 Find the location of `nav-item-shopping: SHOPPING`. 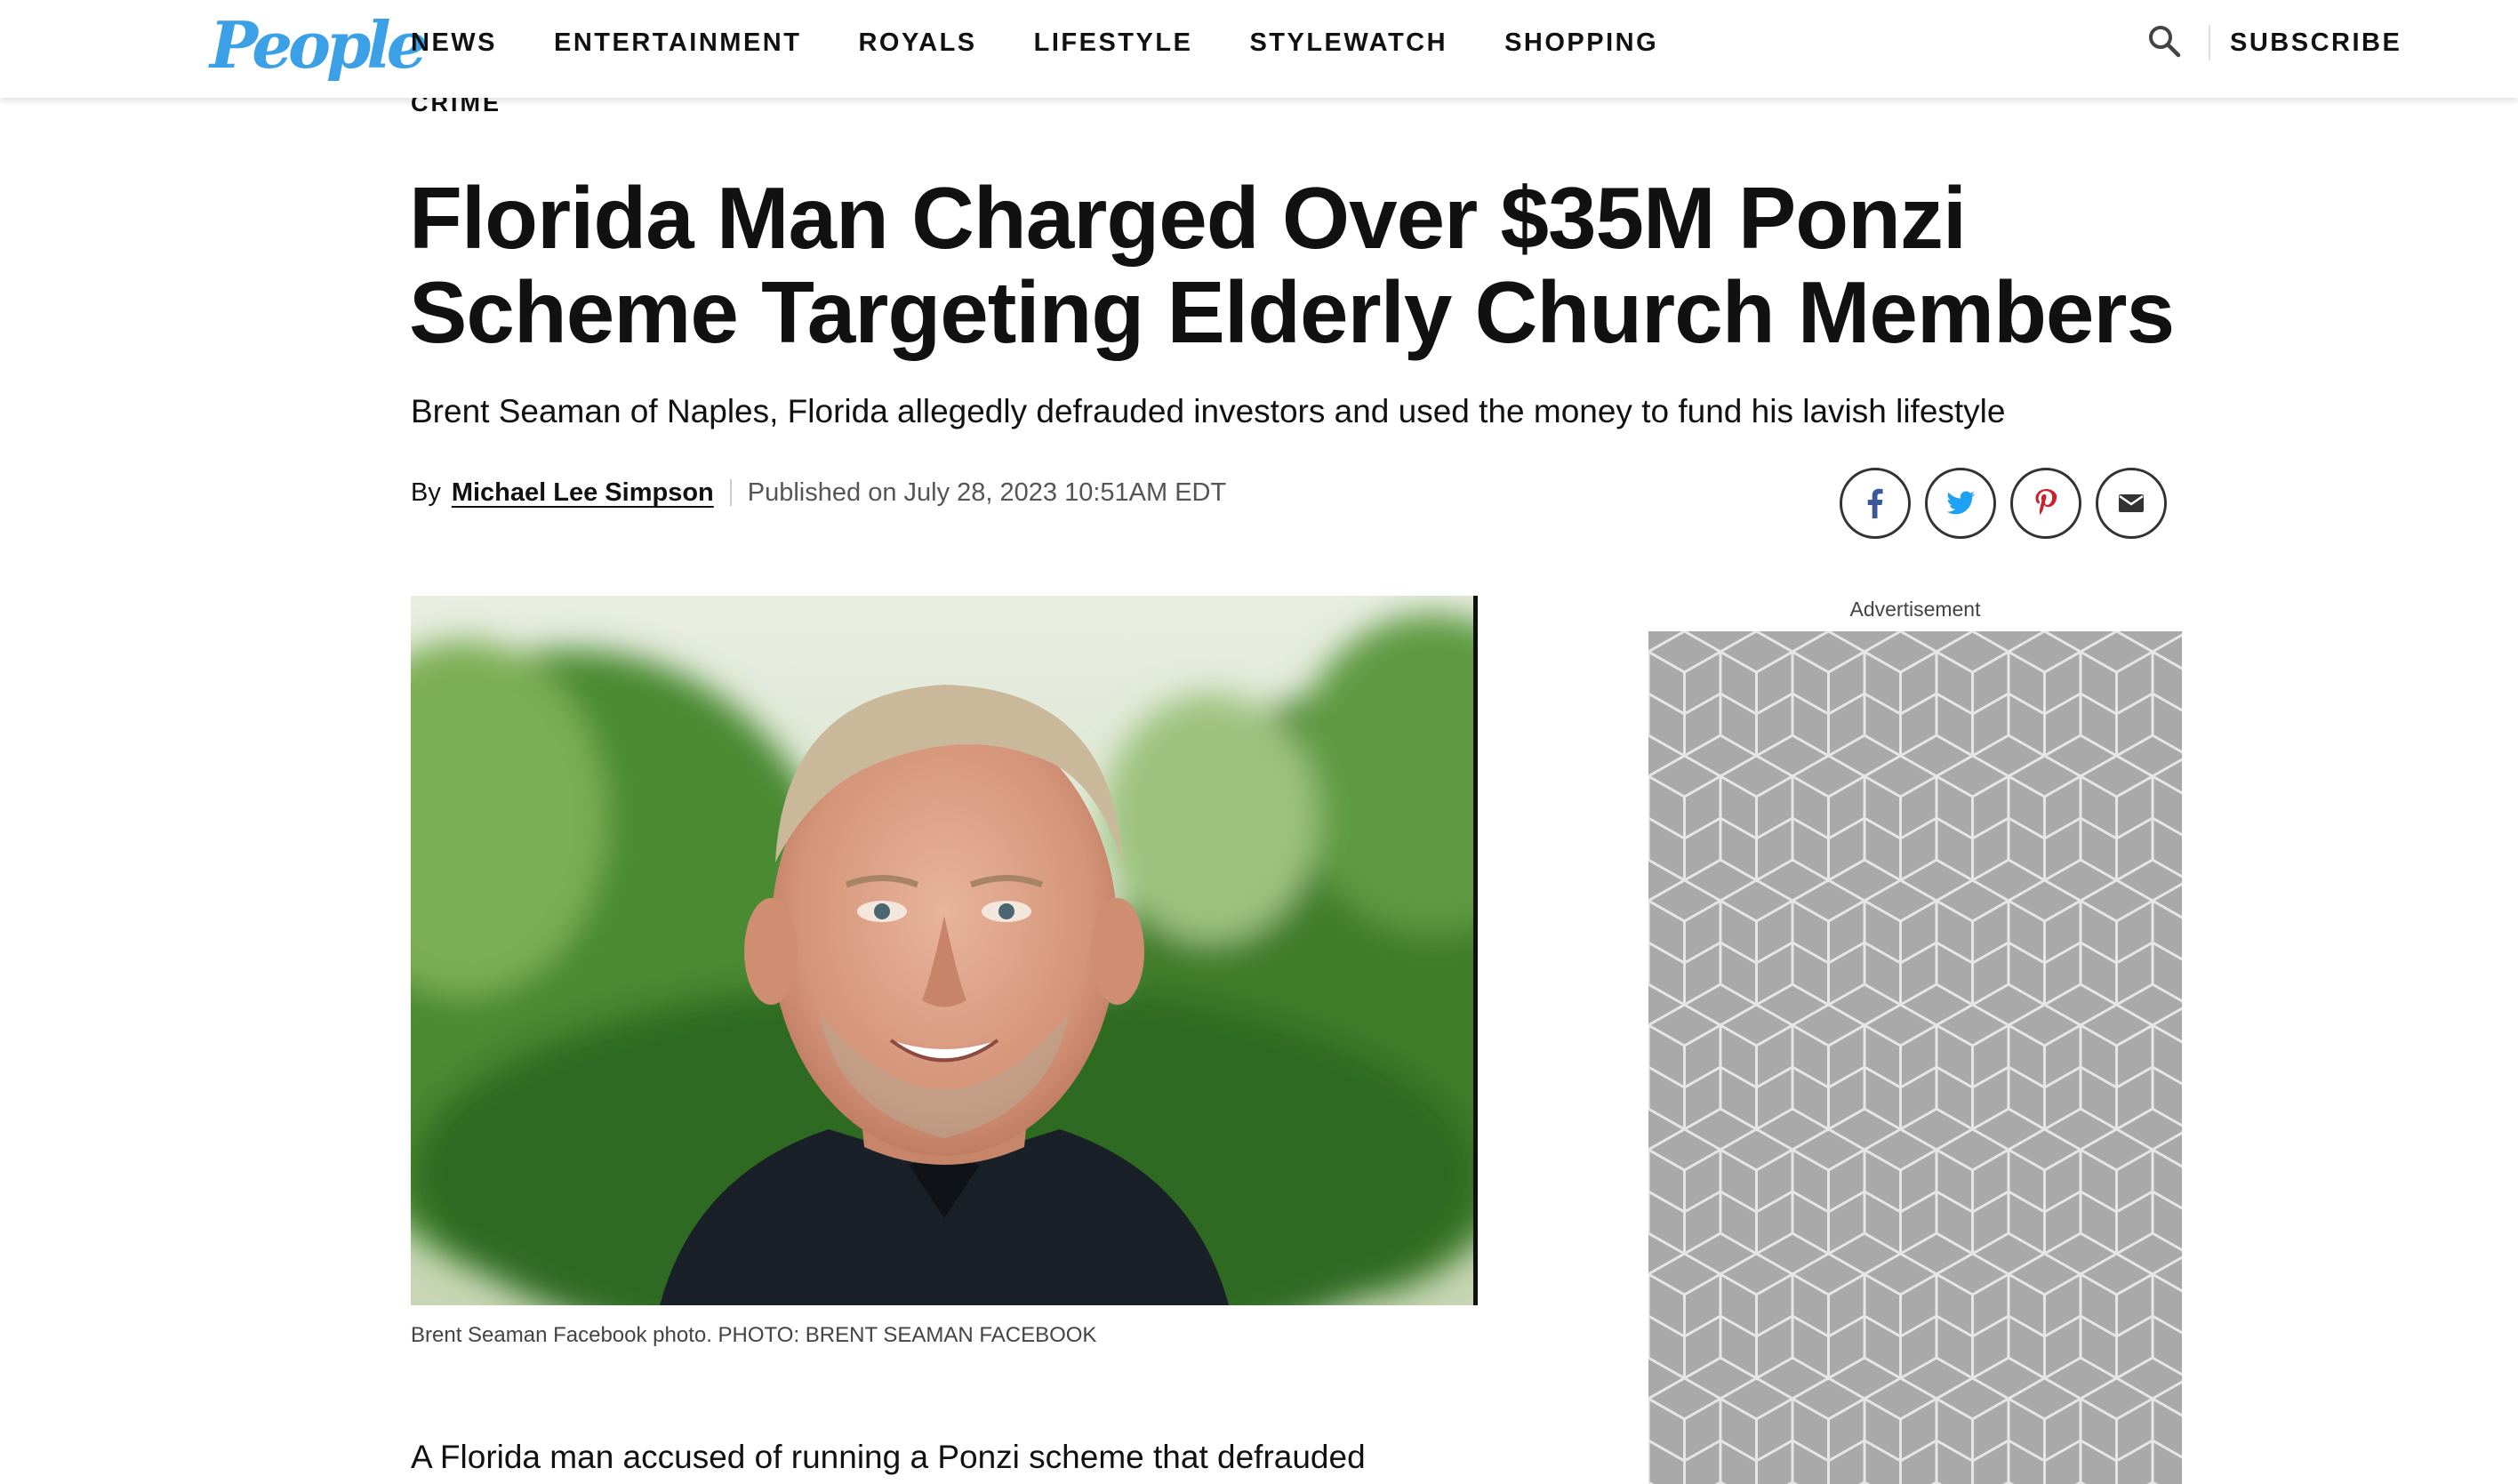

nav-item-shopping: SHOPPING is located at coordinates (1581, 43).